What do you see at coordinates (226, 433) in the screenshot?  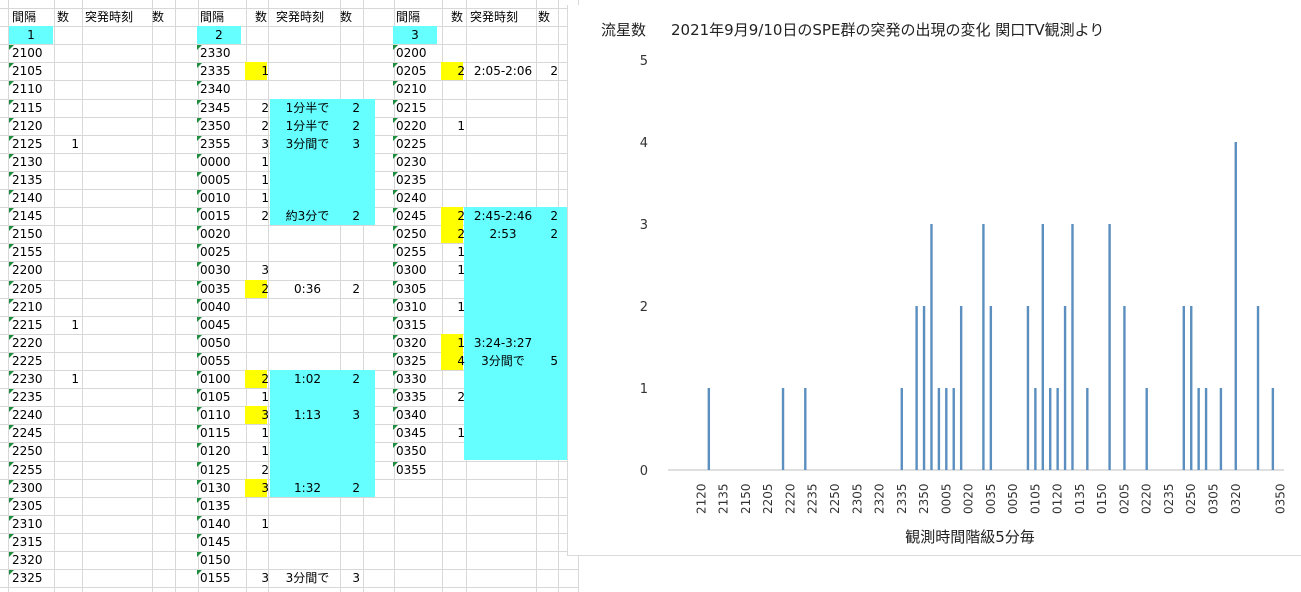 I see `table-cell: 0115` at bounding box center [226, 433].